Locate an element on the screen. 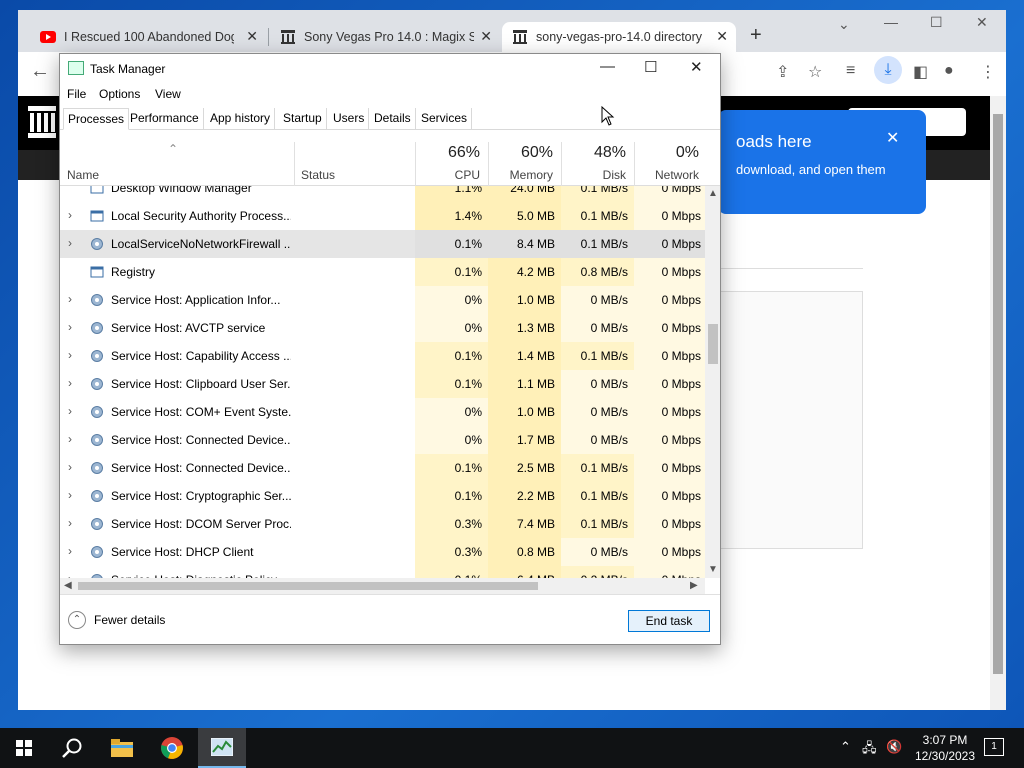 This screenshot has height=768, width=1024. close-popup-icon: ✕ is located at coordinates (892, 138).